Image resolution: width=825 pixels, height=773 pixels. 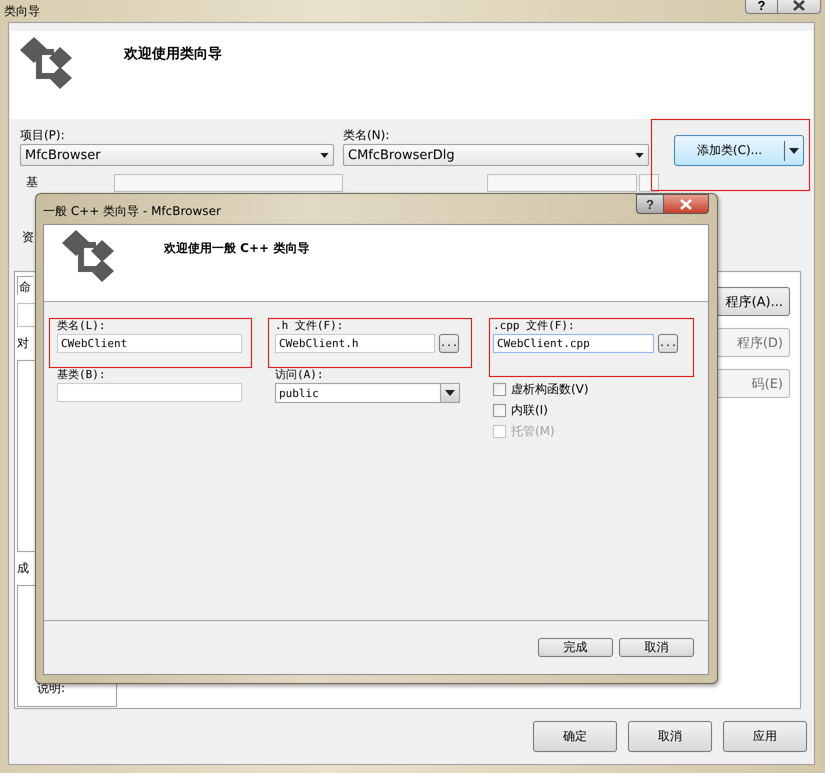 What do you see at coordinates (450, 393) in the screenshot?
I see `chevron-down-icon` at bounding box center [450, 393].